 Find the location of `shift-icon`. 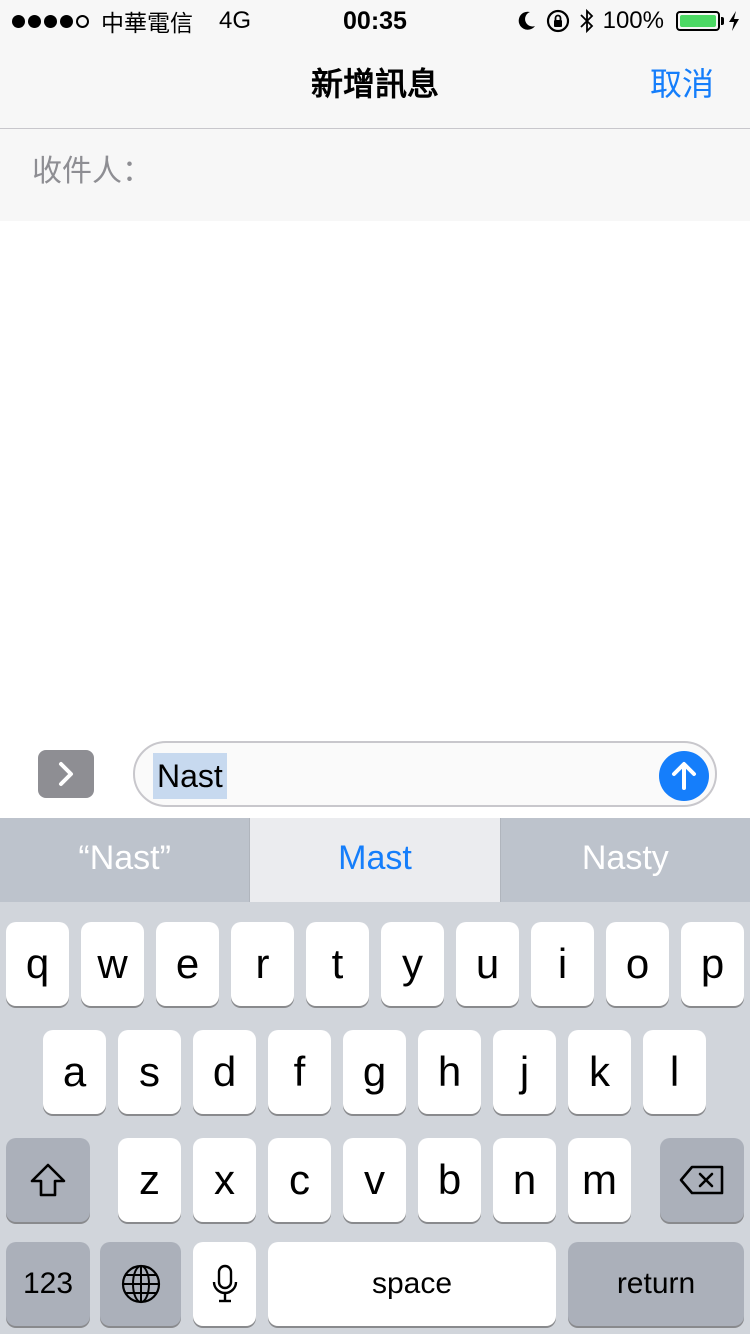

shift-icon is located at coordinates (48, 1180).